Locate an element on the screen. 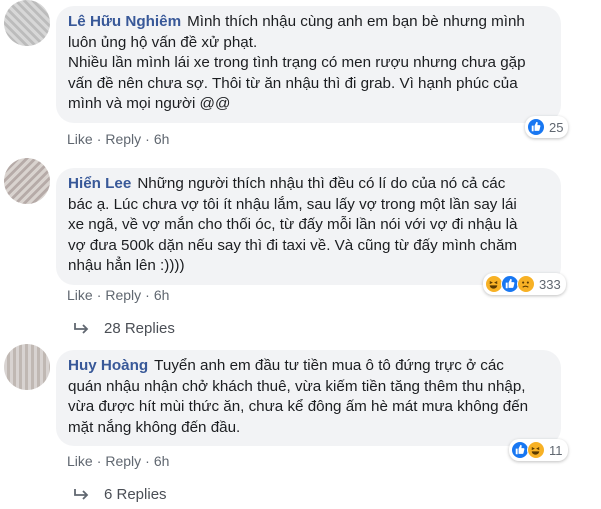  reaction-count: 25 is located at coordinates (556, 127).